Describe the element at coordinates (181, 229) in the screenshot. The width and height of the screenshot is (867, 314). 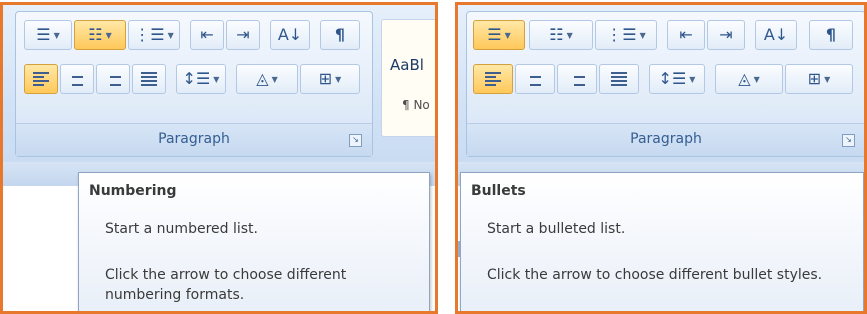
I see `tooltip-description: Start a numbered list.` at that location.